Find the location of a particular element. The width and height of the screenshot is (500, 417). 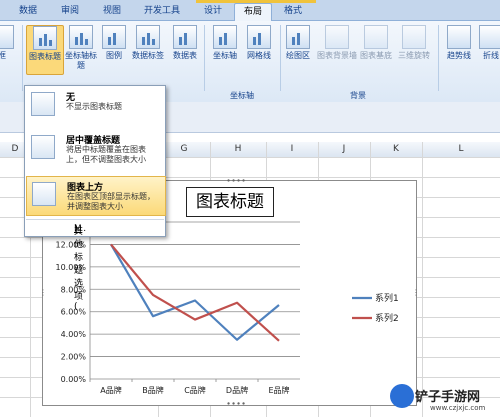

rotation-3d-label: 三维旋转 is located at coordinates (414, 55).